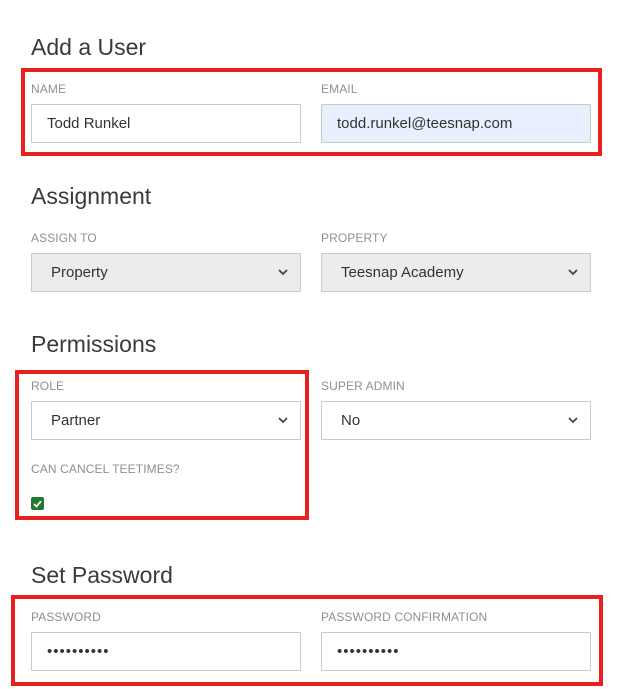 The width and height of the screenshot is (638, 689). I want to click on highlight-box-role, so click(162, 445).